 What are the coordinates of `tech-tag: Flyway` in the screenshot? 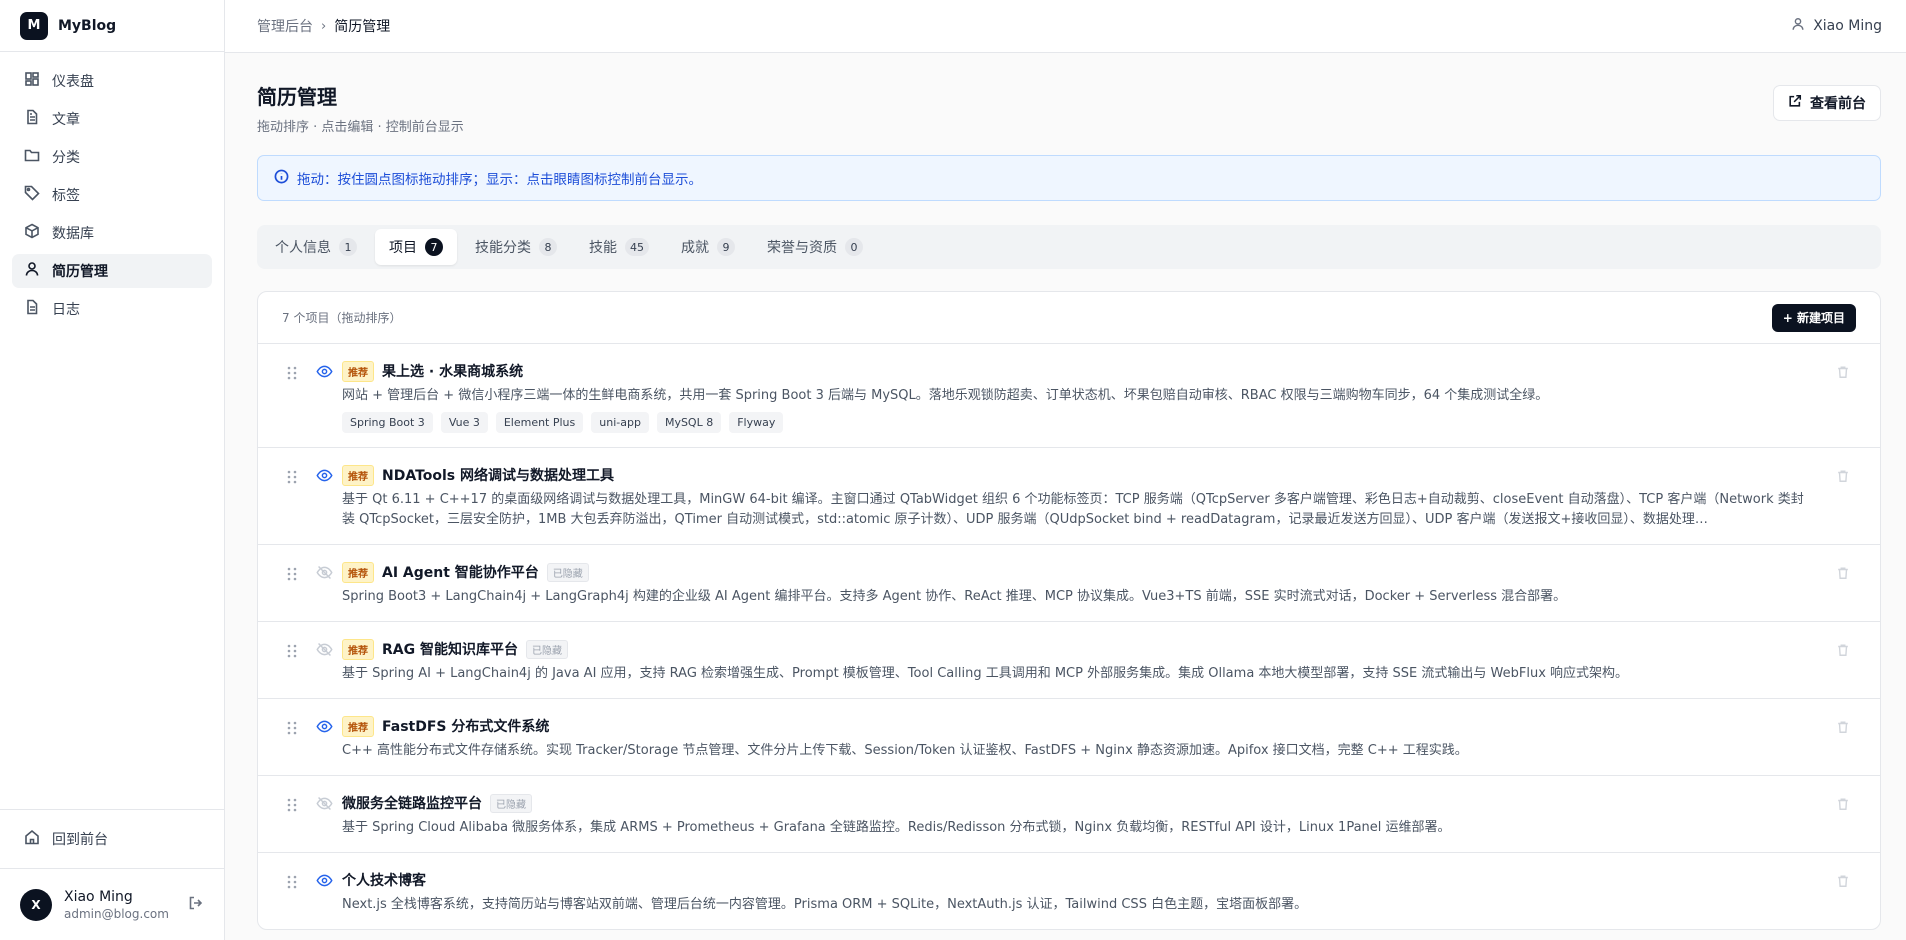 It's located at (756, 422).